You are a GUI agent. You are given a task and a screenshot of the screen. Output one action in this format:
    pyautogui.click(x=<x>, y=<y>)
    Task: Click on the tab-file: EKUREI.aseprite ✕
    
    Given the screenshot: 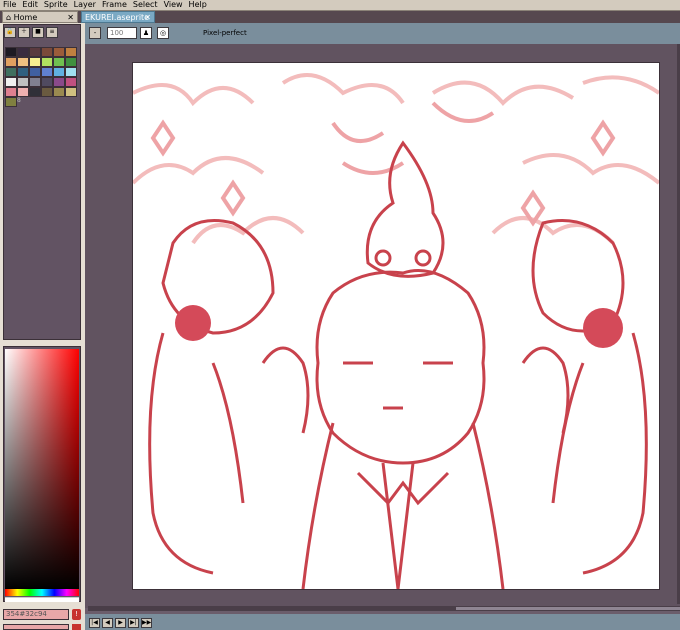 What is the action you would take?
    pyautogui.click(x=118, y=17)
    